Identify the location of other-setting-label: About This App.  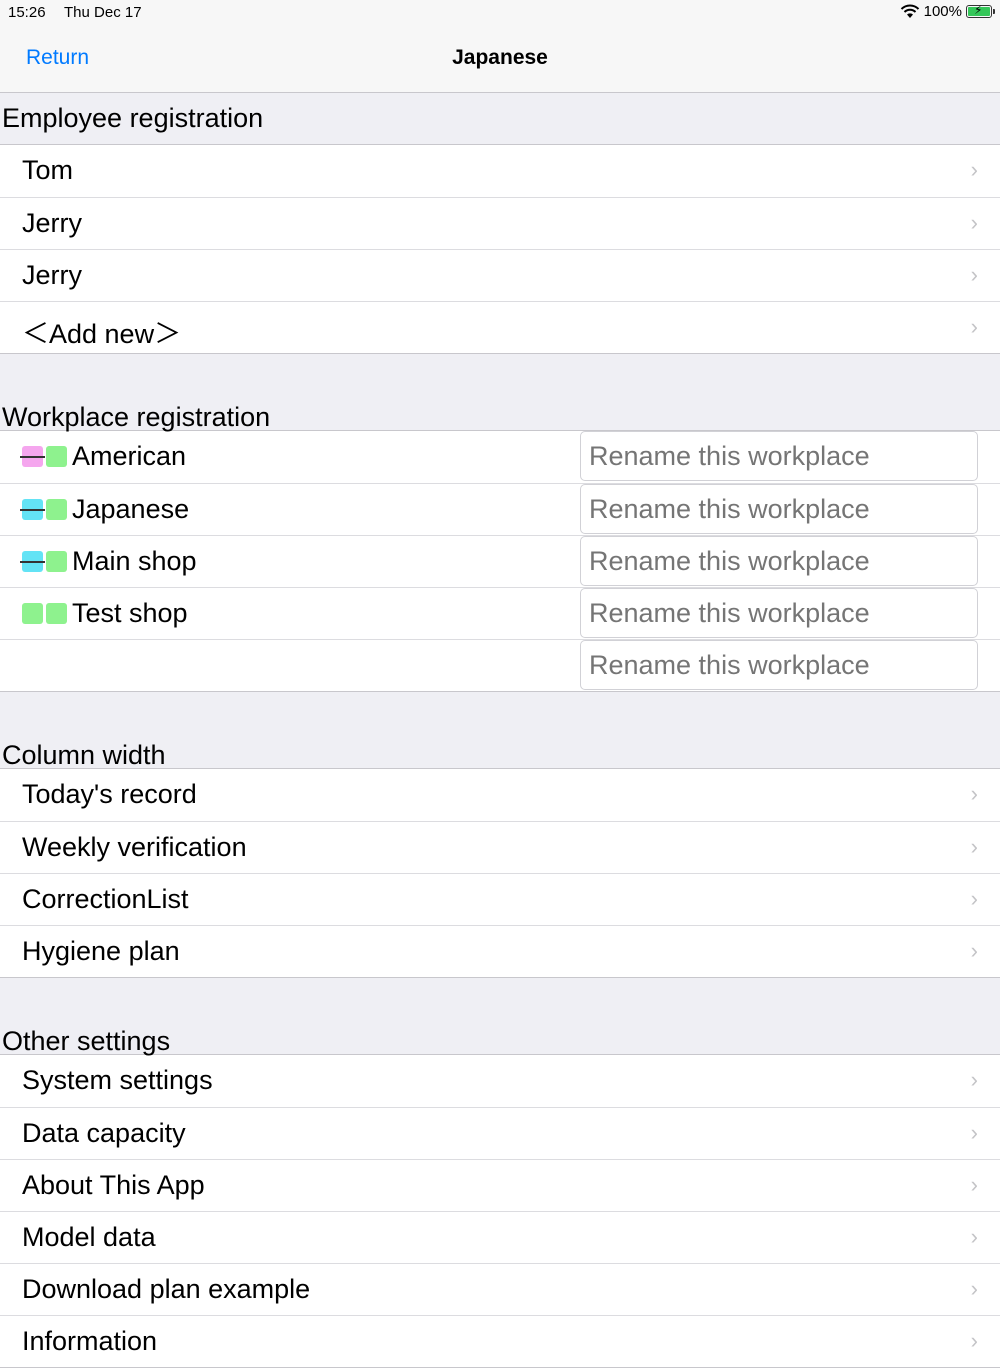
(113, 1185).